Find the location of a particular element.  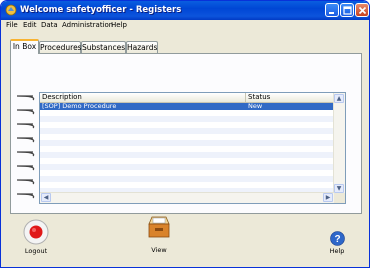

tab-in-box: In Box is located at coordinates (24, 46).